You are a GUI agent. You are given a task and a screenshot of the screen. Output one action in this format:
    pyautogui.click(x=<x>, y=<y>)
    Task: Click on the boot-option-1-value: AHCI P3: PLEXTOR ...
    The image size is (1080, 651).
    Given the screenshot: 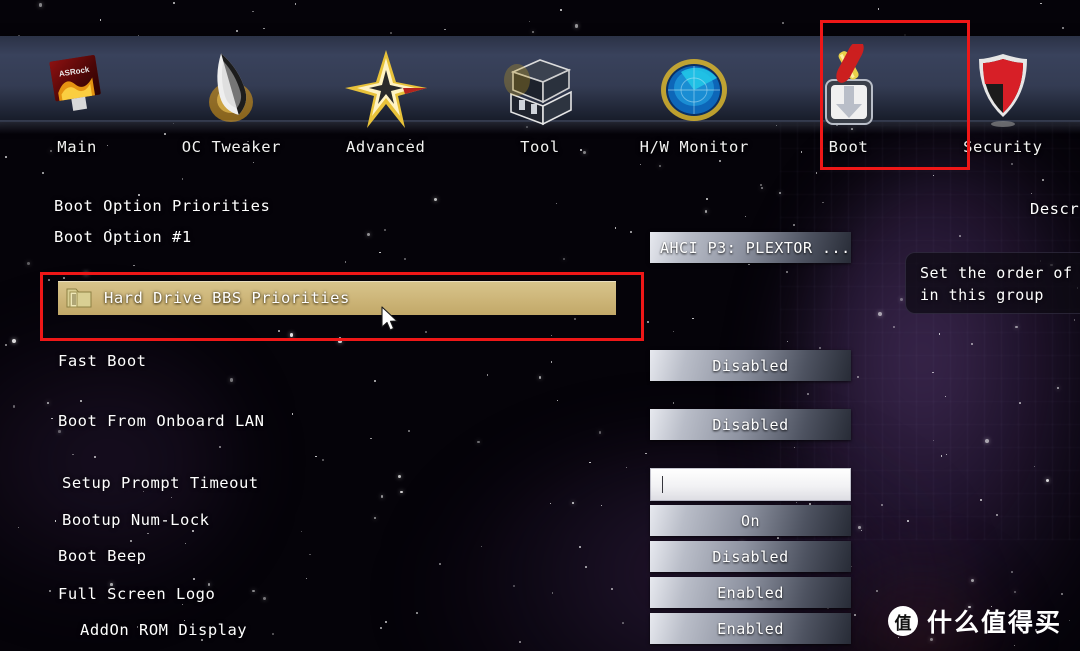 What is the action you would take?
    pyautogui.click(x=750, y=247)
    